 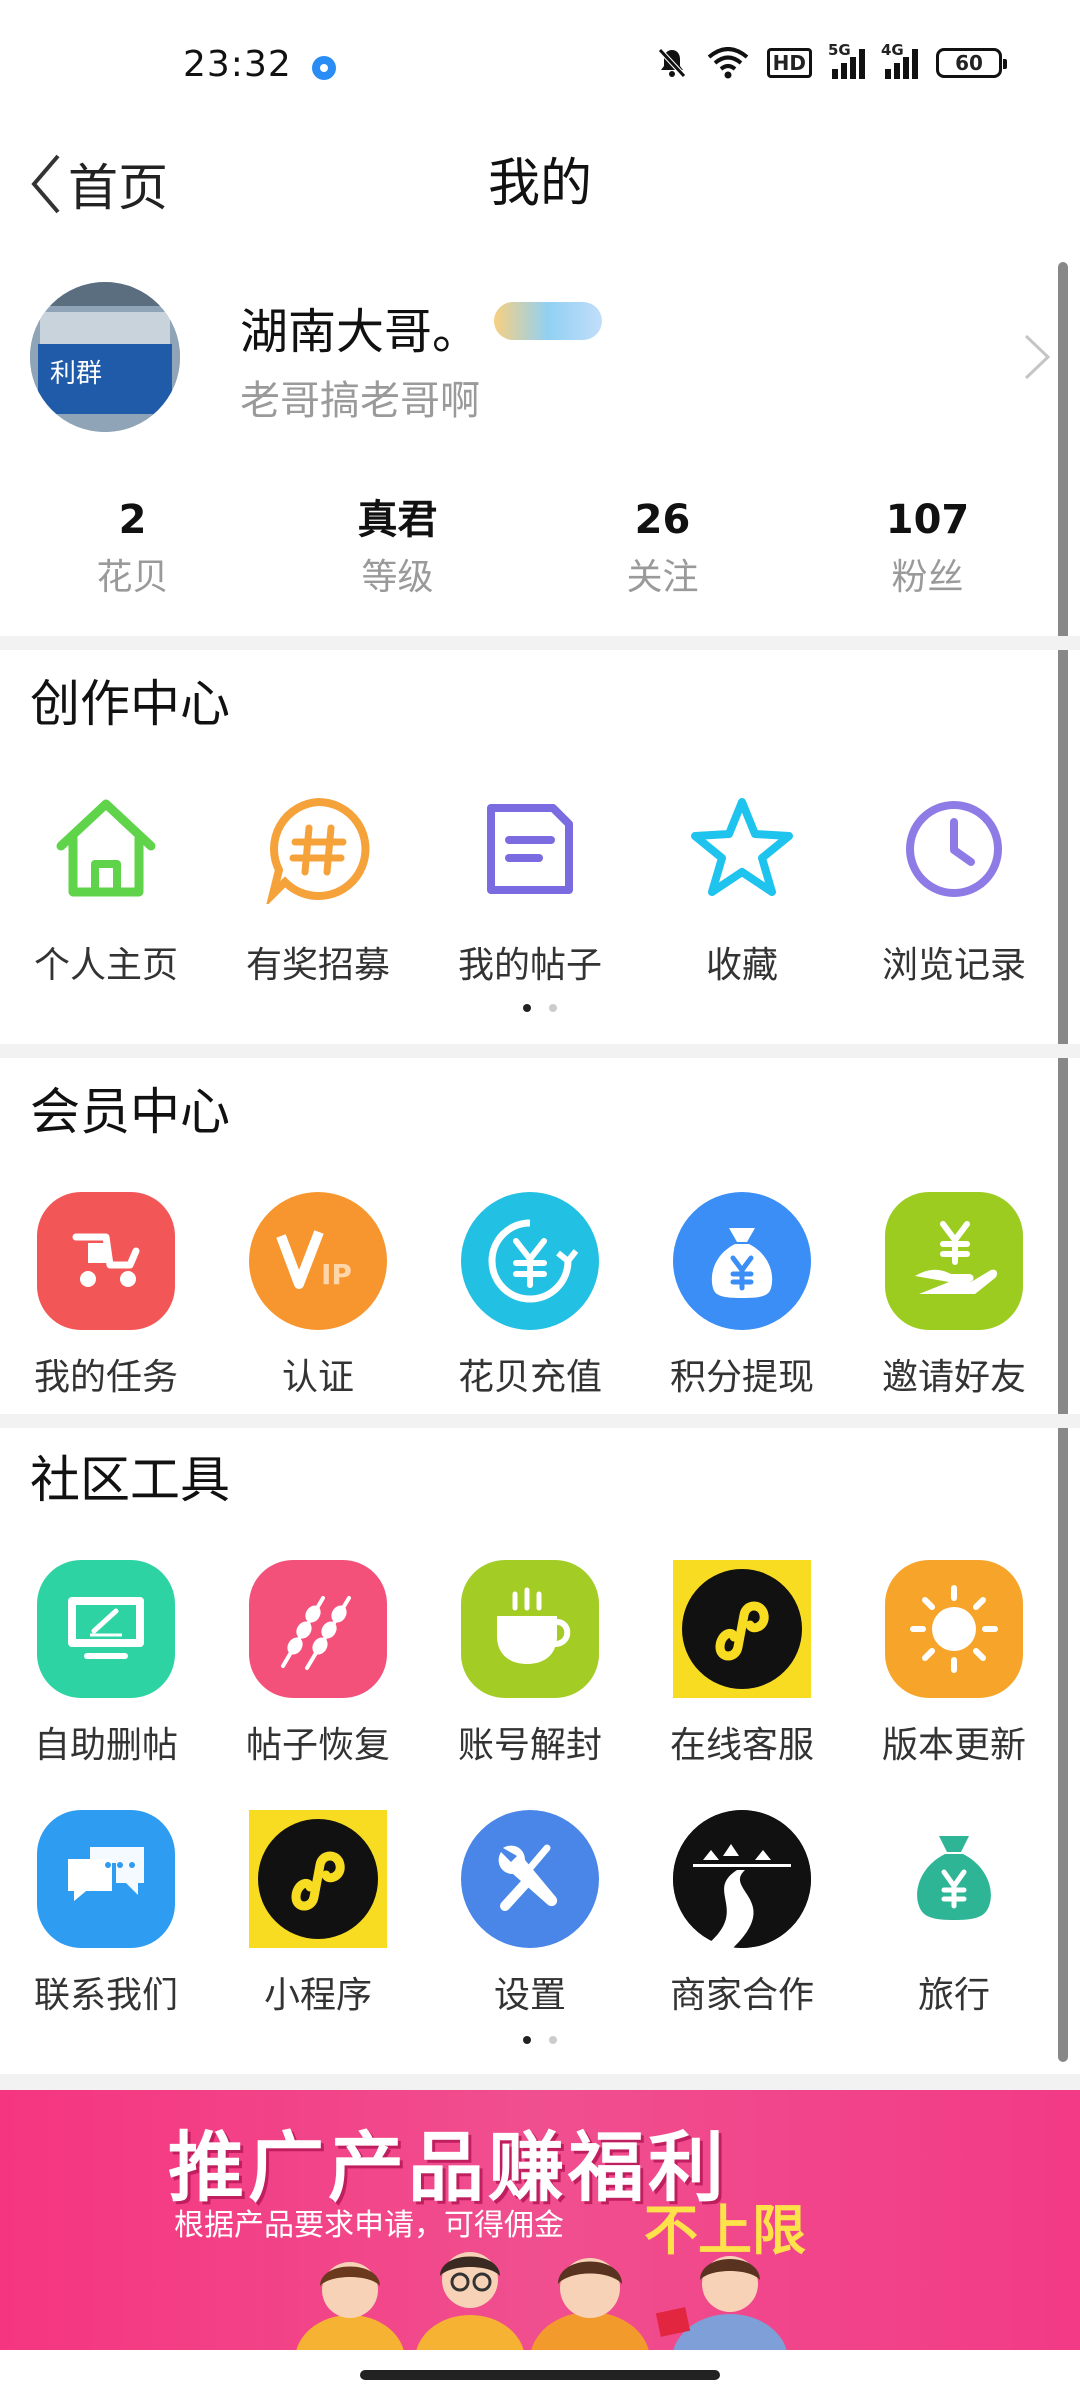 What do you see at coordinates (741, 1995) in the screenshot?
I see `item-label: 商家合作` at bounding box center [741, 1995].